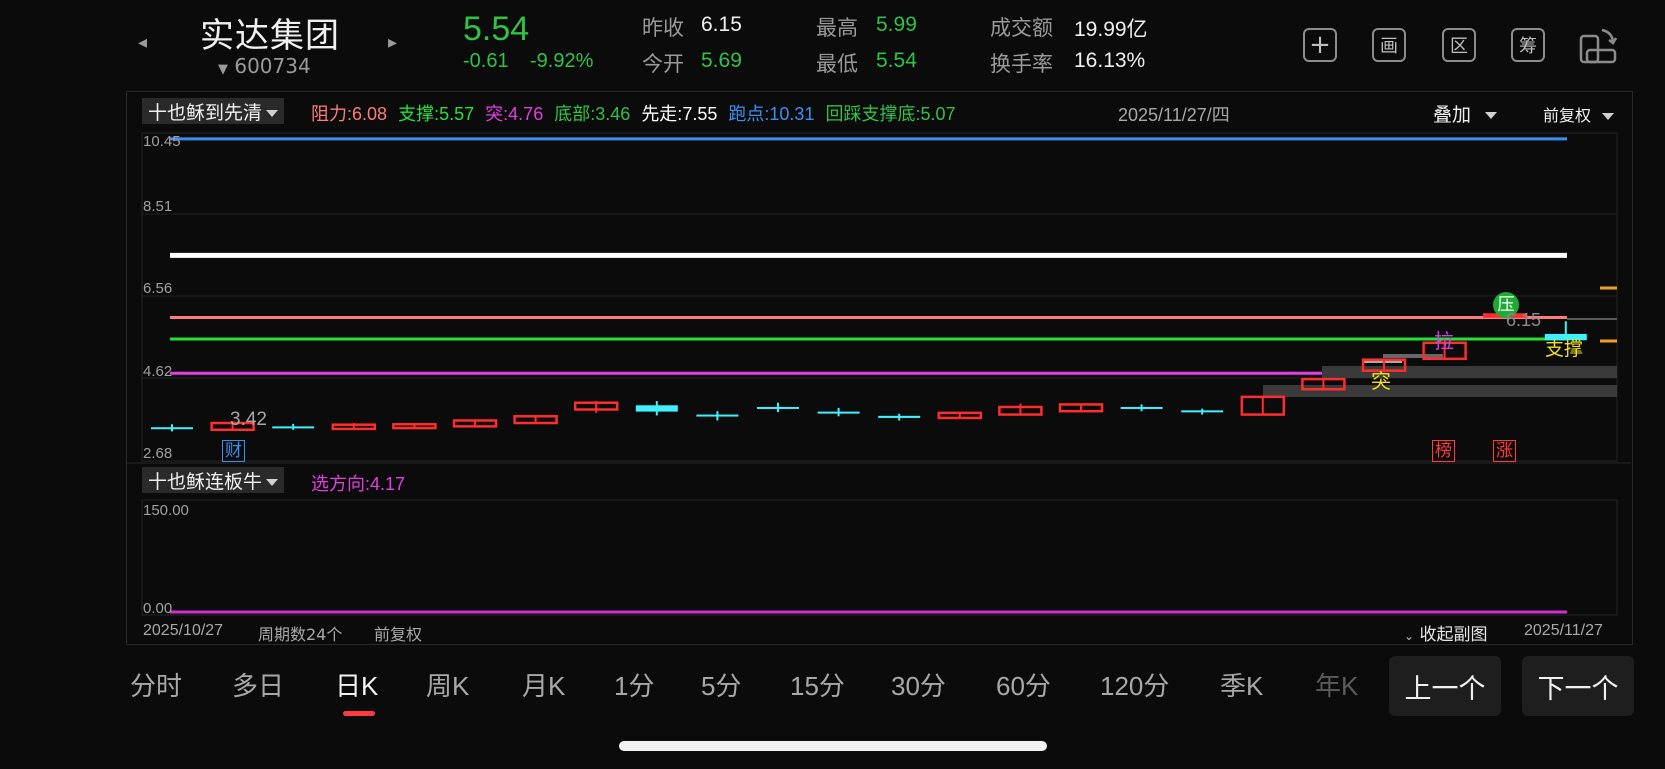 The height and width of the screenshot is (769, 1665). What do you see at coordinates (359, 713) in the screenshot?
I see `active-tab-indicator` at bounding box center [359, 713].